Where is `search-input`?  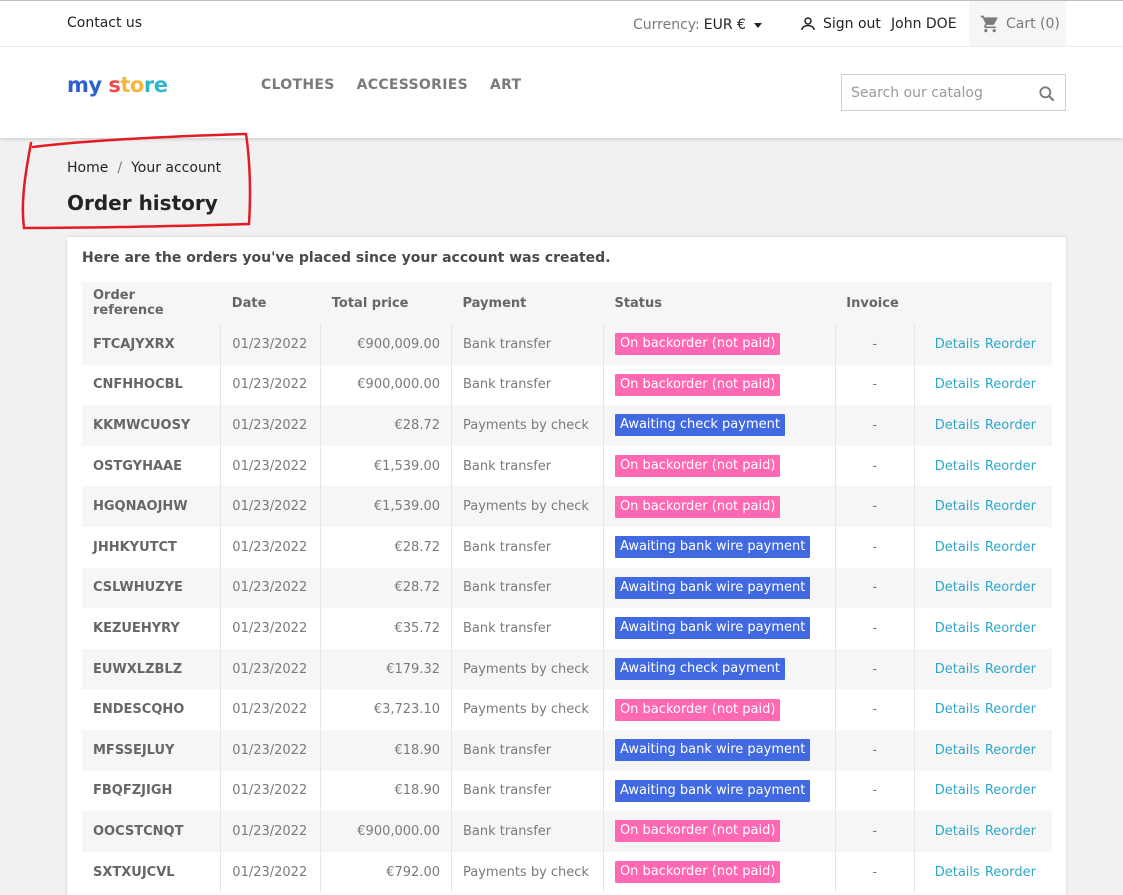 search-input is located at coordinates (937, 92).